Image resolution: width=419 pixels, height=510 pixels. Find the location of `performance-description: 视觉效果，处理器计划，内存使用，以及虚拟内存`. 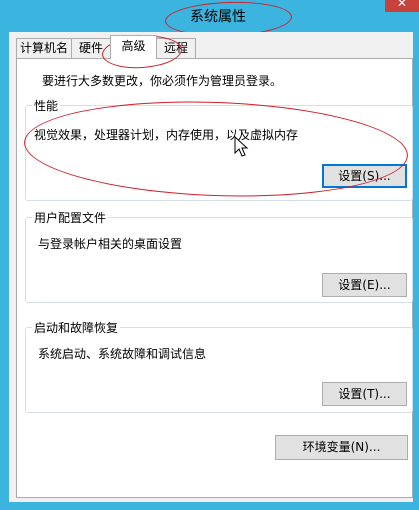

performance-description: 视觉效果，处理器计划，内存使用，以及虚拟内存 is located at coordinates (166, 135).